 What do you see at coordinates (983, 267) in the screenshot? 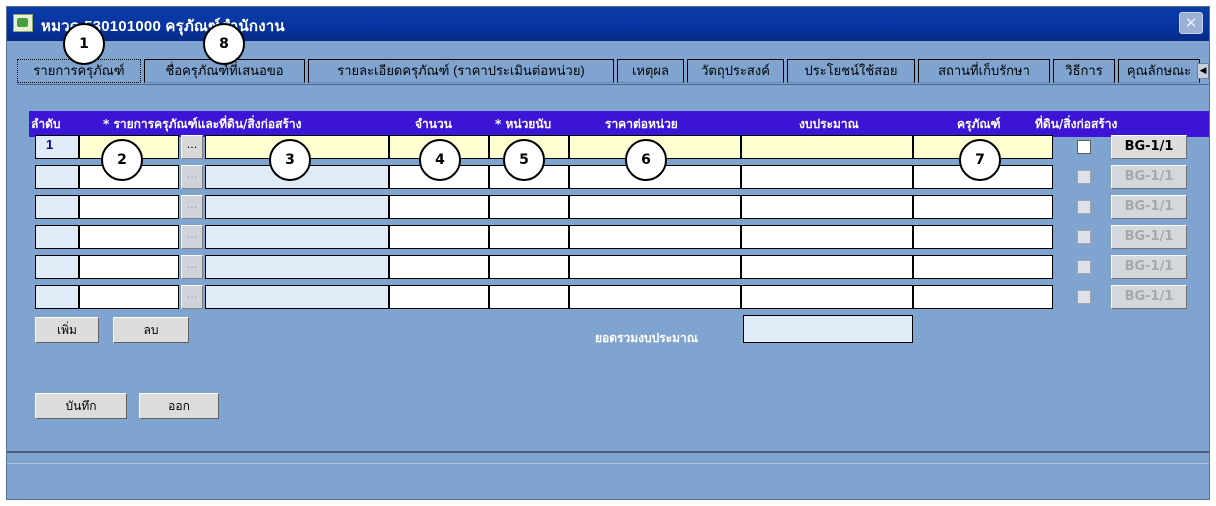
I see `row-5-asset-field` at bounding box center [983, 267].